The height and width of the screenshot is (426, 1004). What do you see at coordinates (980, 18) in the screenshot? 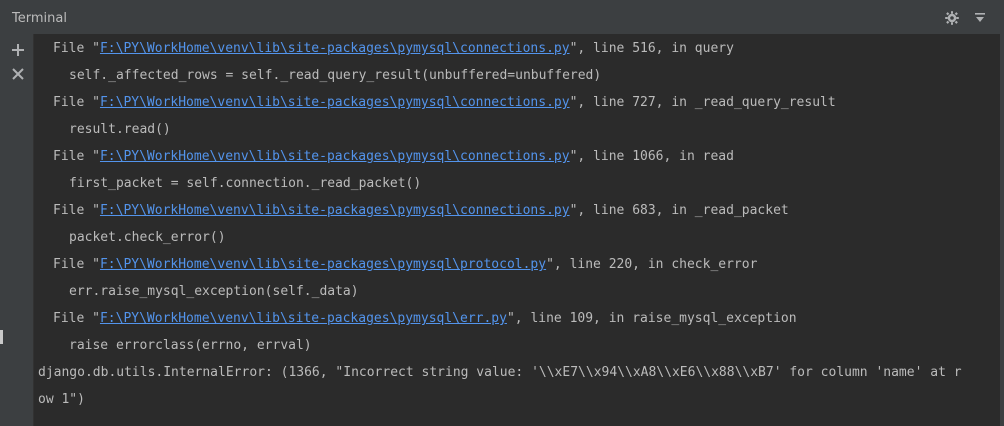
I see `hide-panel-icon` at bounding box center [980, 18].